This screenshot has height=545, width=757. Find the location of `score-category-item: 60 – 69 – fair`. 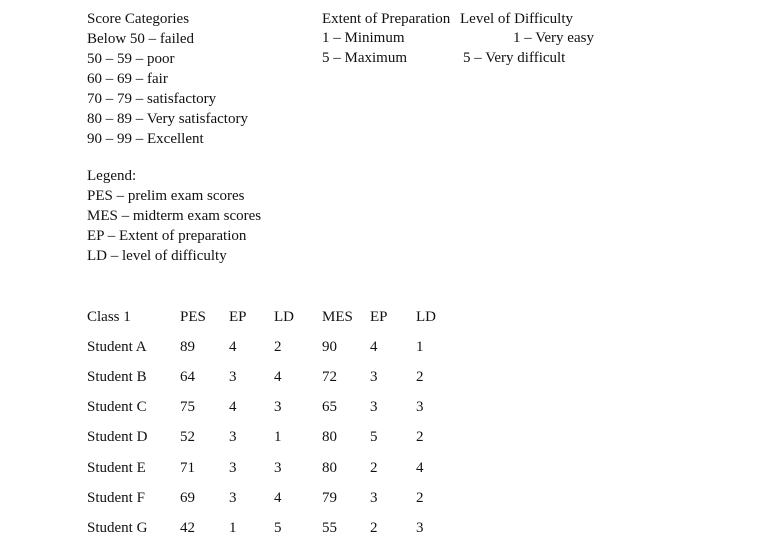

score-category-item: 60 – 69 – fair is located at coordinates (127, 79).